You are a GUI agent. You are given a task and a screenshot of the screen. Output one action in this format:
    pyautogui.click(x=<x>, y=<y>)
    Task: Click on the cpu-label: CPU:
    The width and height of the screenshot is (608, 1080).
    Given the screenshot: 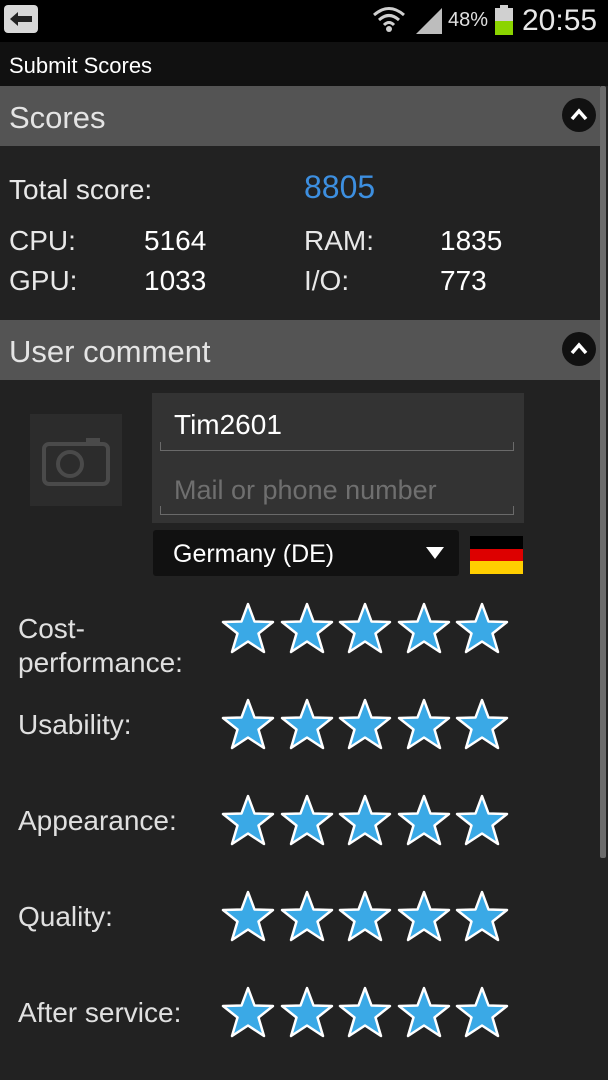 What is the action you would take?
    pyautogui.click(x=42, y=240)
    